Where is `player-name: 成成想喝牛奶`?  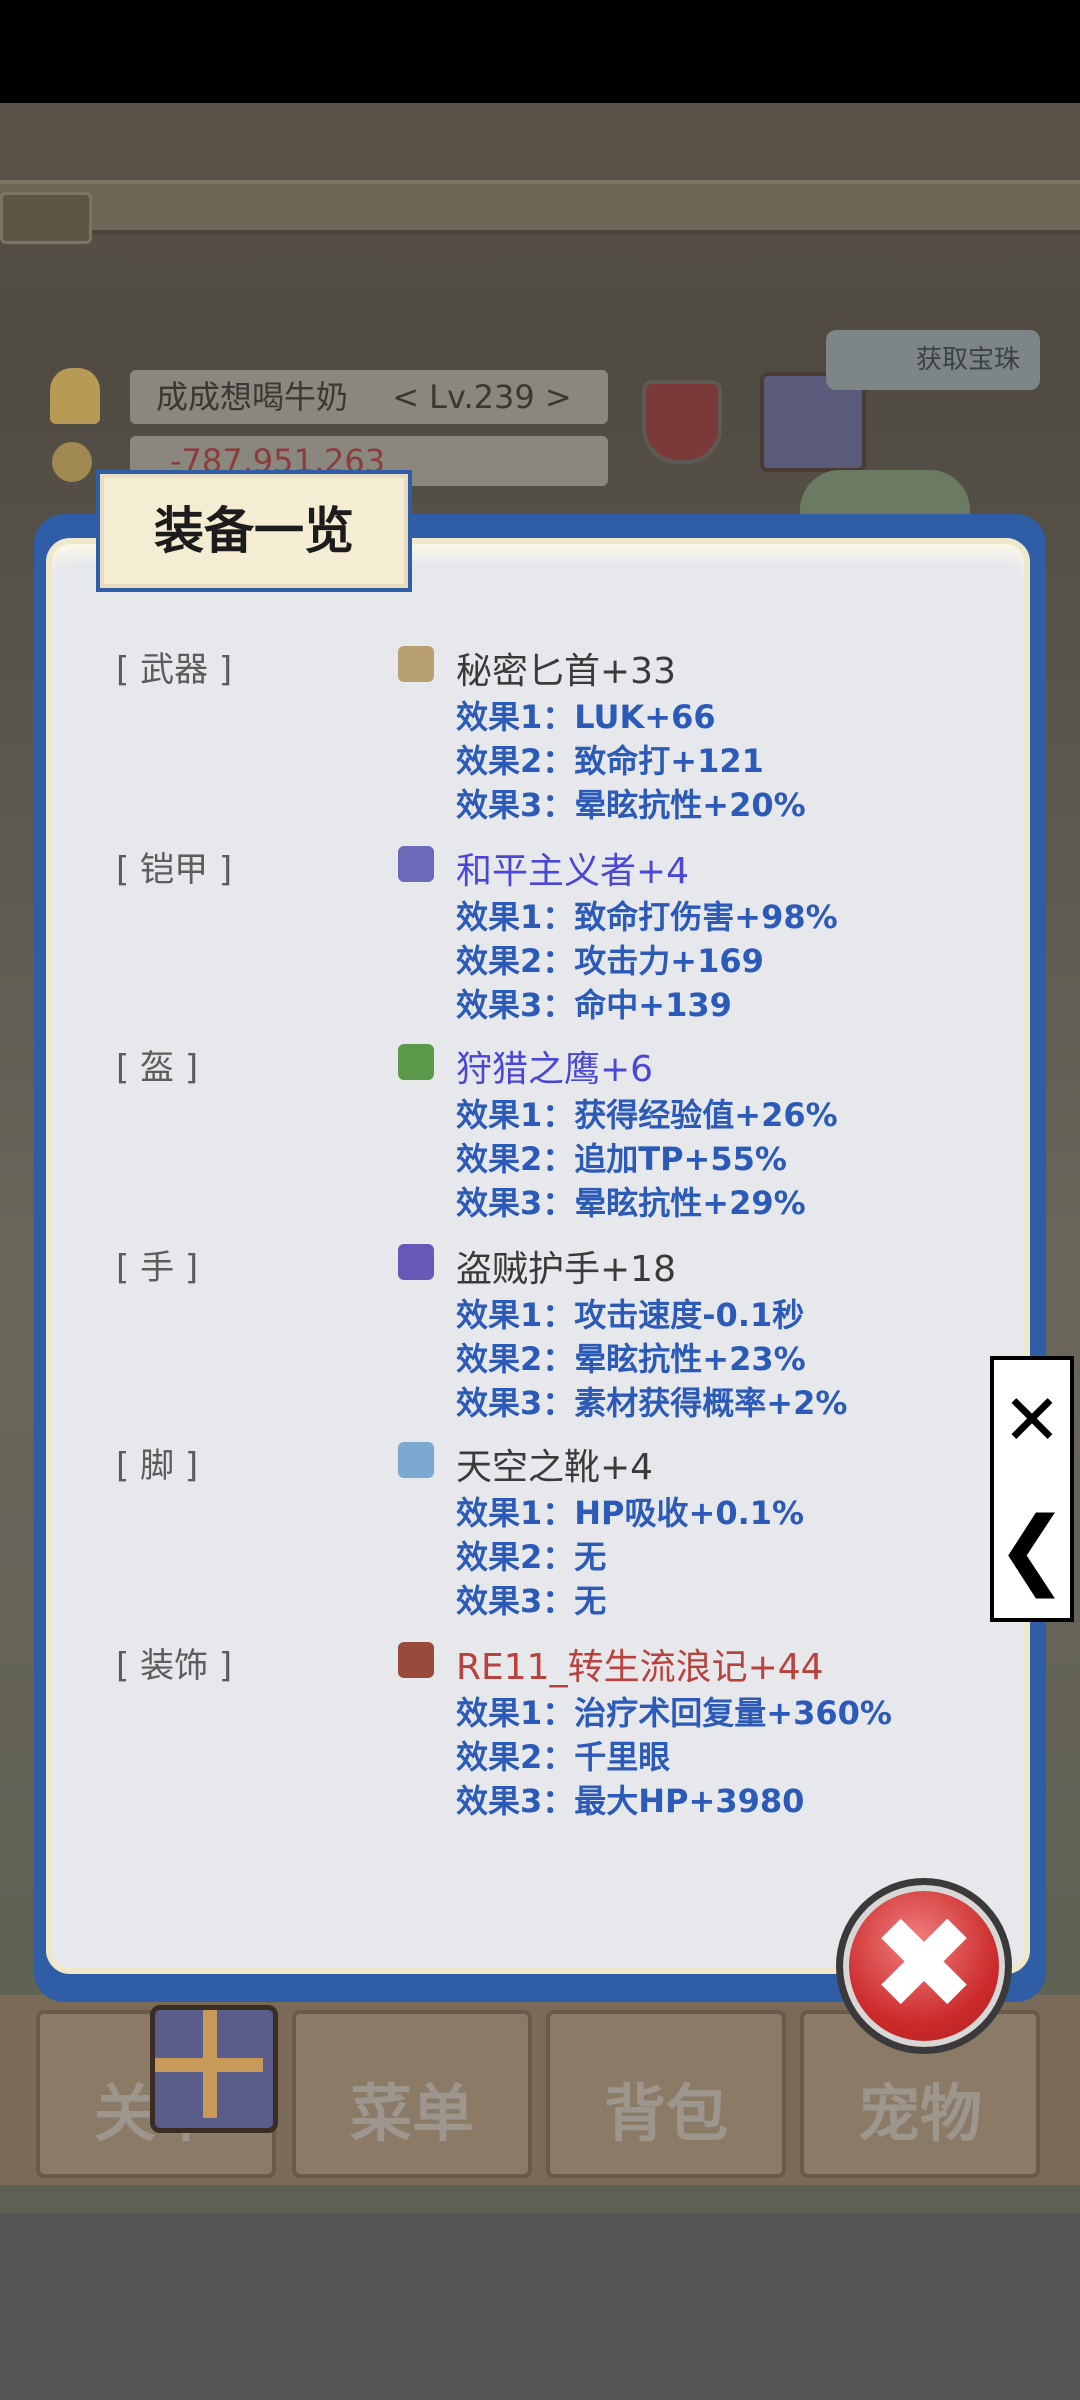 player-name: 成成想喝牛奶 is located at coordinates (252, 397).